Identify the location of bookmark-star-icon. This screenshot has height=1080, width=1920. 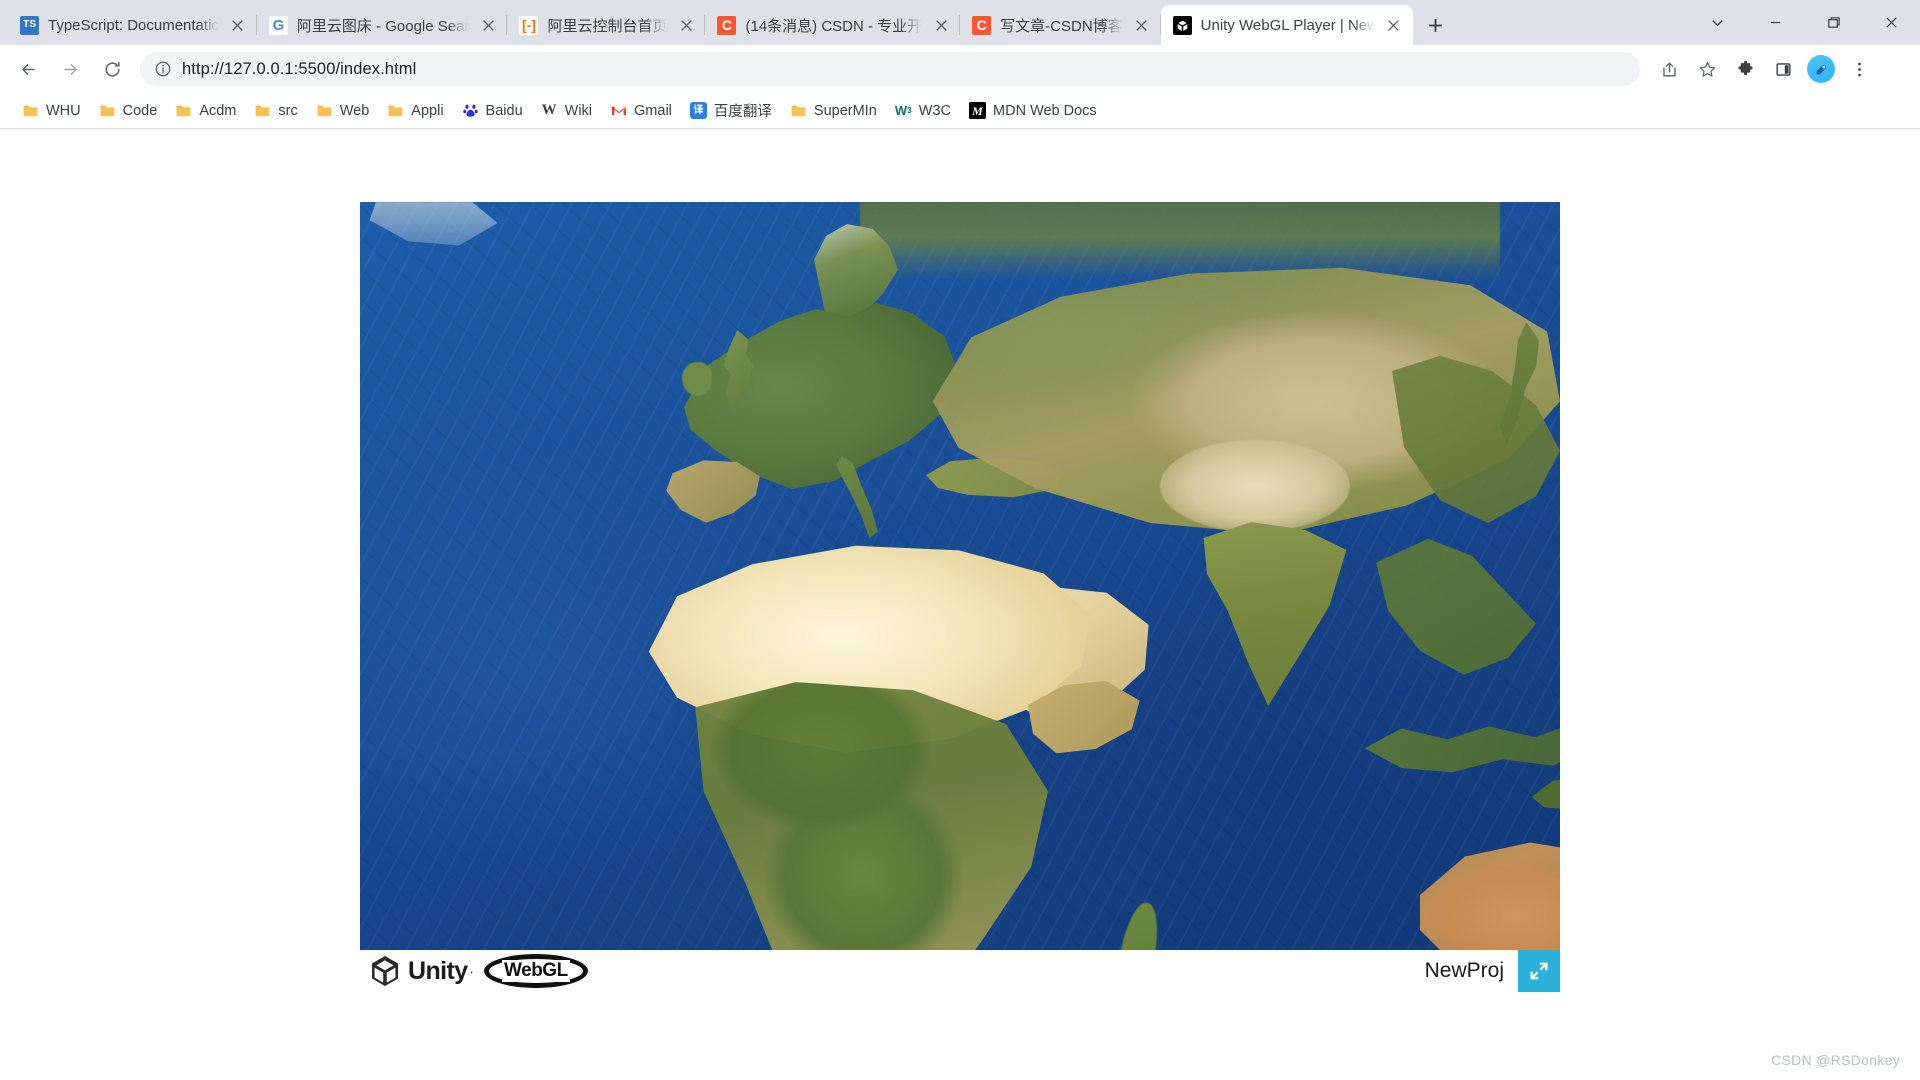
(1707, 69).